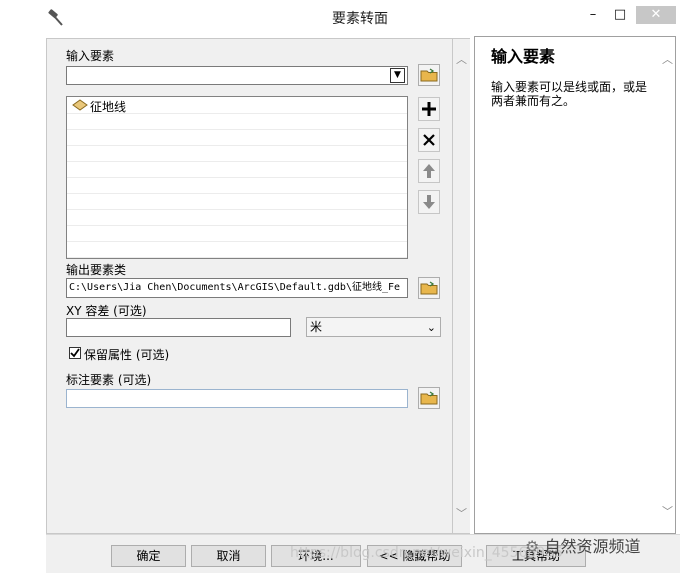 The image size is (680, 573). I want to click on dropdown-arrow-icon: ▼, so click(397, 75).